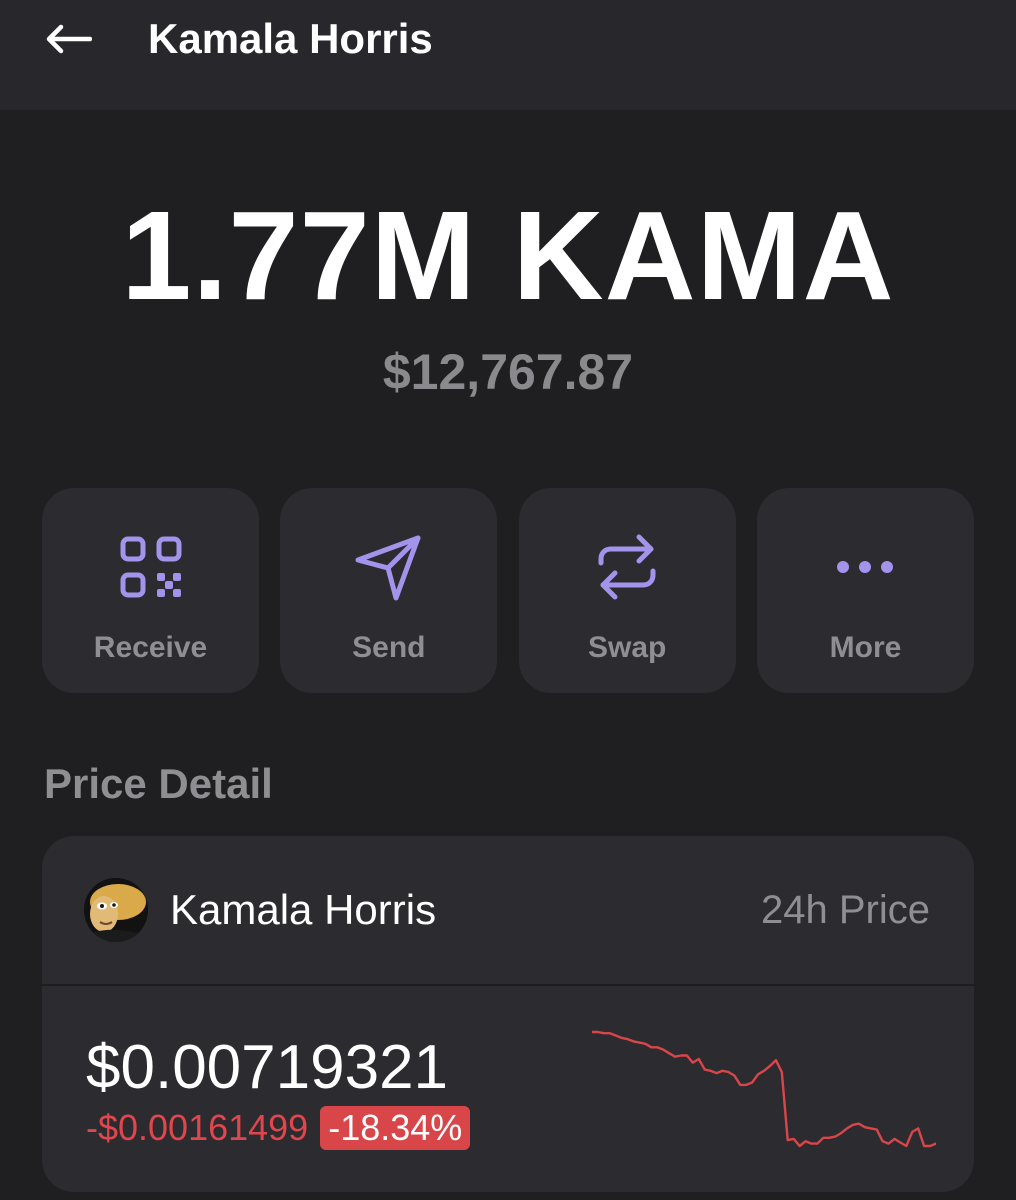 The height and width of the screenshot is (1200, 1016). What do you see at coordinates (508, 255) in the screenshot?
I see `token-balance: 1.77M KAMA` at bounding box center [508, 255].